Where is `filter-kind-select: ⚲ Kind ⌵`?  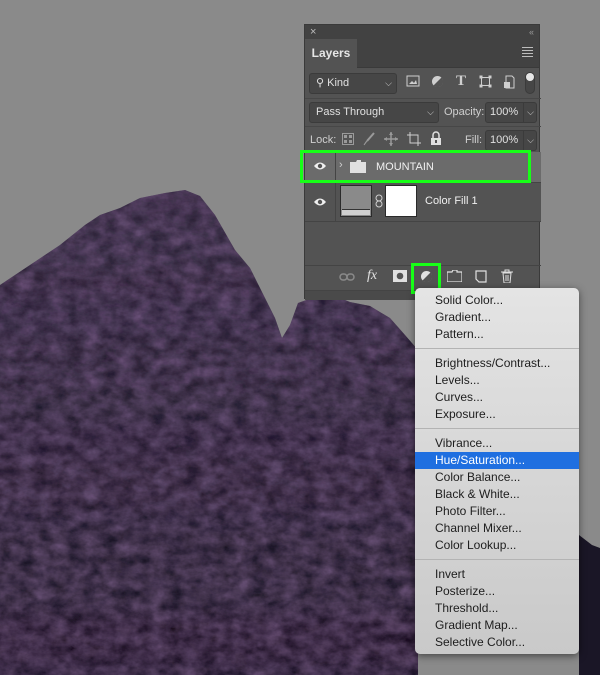
filter-kind-select: ⚲ Kind ⌵ is located at coordinates (353, 83).